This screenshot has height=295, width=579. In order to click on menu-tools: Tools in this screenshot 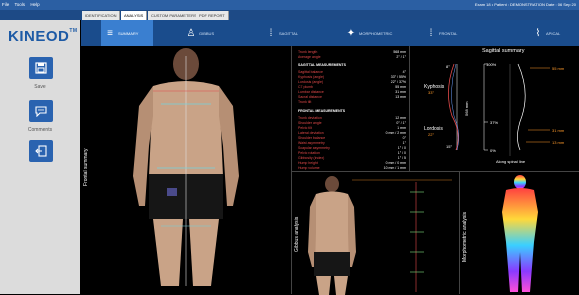, I will do `click(20, 5)`.